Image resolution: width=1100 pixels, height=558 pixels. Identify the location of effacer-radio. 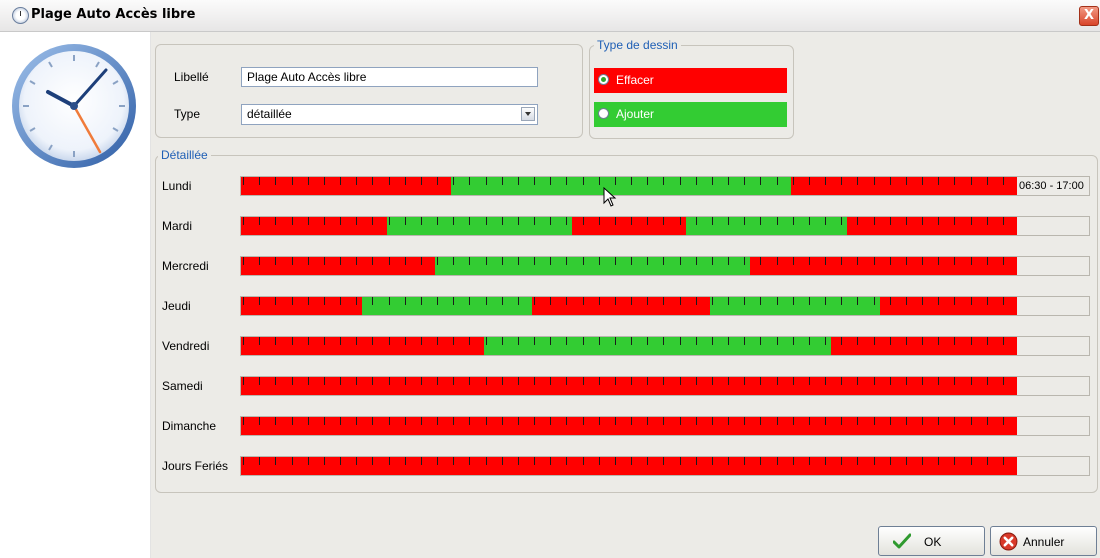
(603, 79).